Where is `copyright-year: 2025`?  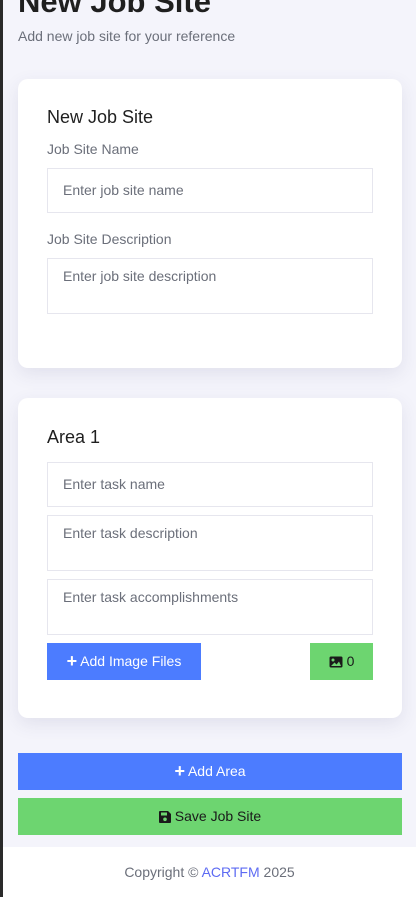 copyright-year: 2025 is located at coordinates (277, 872).